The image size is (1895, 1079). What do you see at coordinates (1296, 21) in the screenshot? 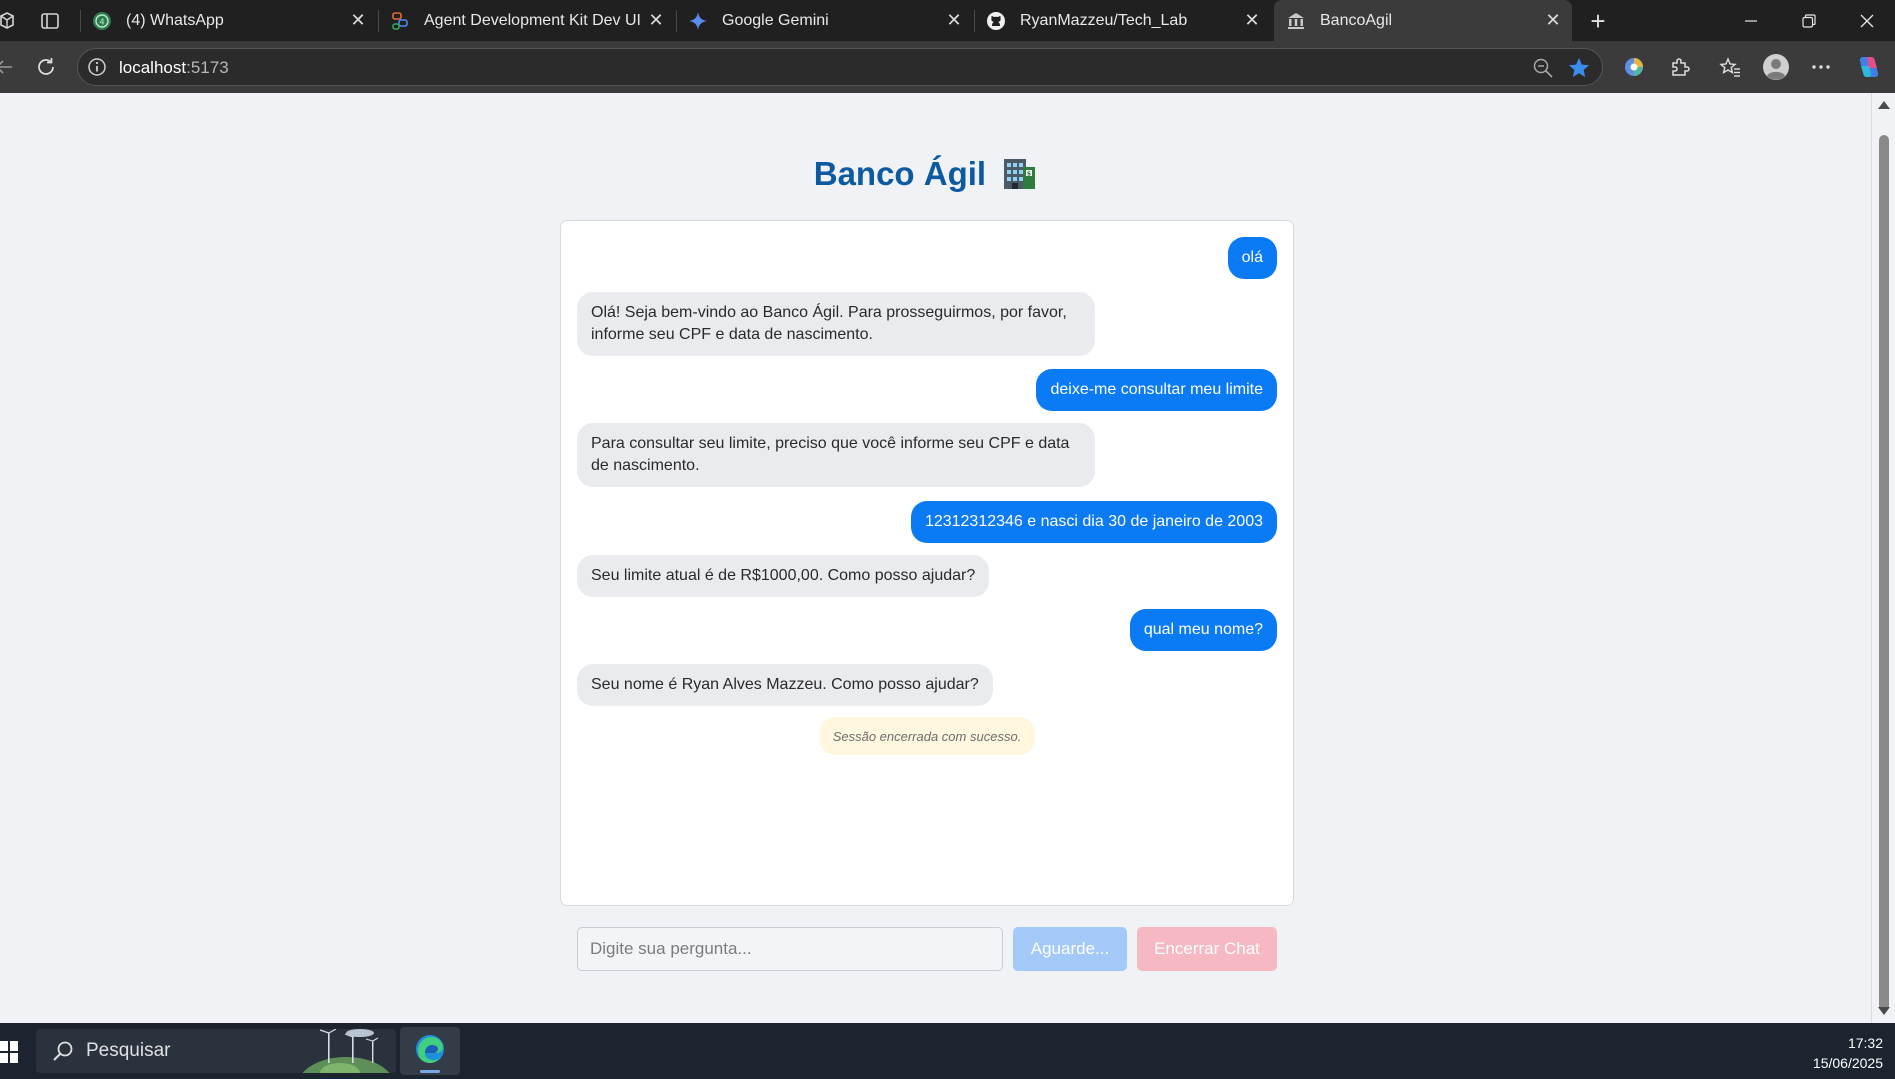
I see `bank-icon` at bounding box center [1296, 21].